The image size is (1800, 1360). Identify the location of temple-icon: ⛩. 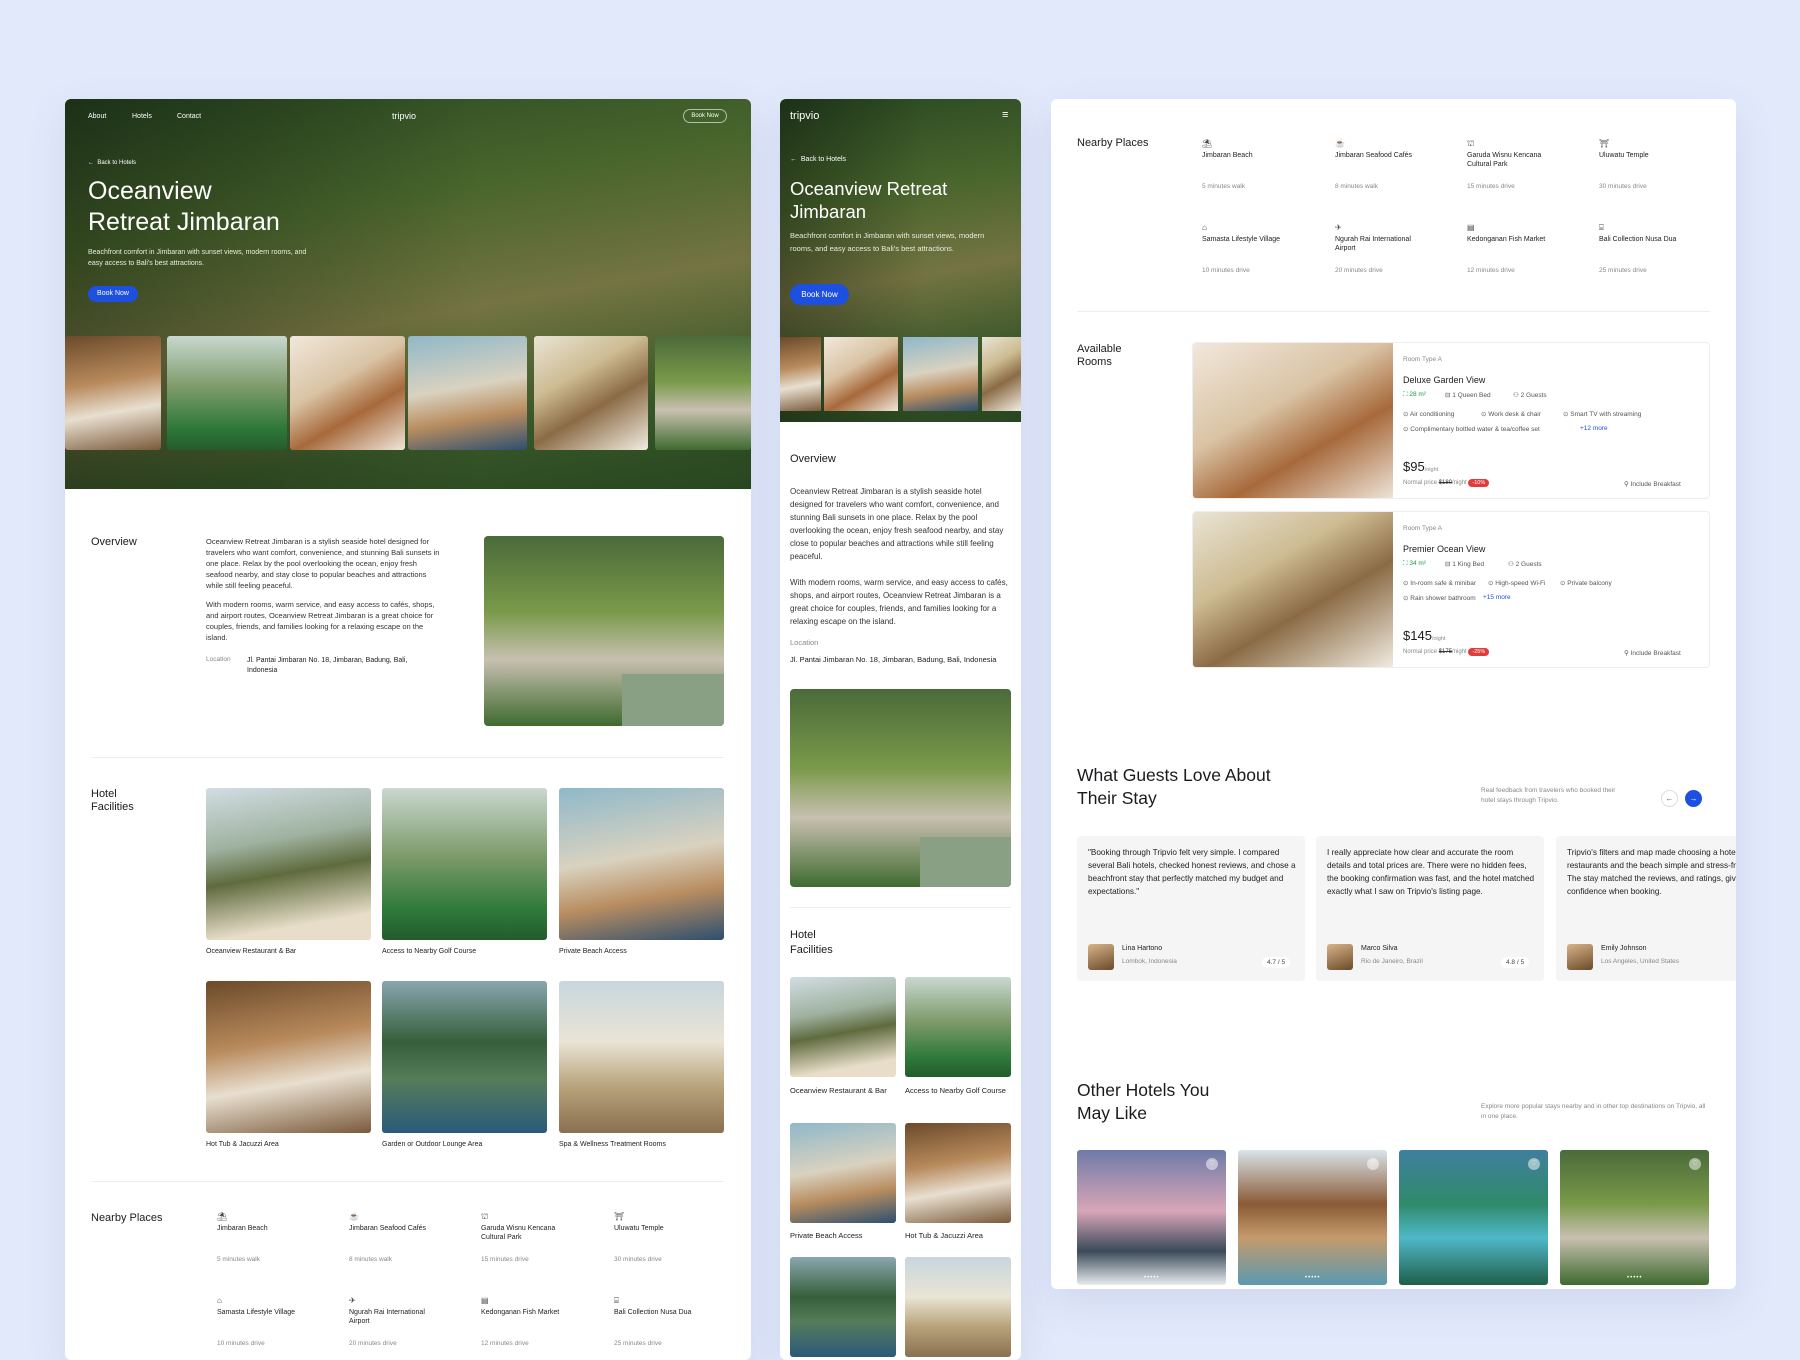
(1604, 143).